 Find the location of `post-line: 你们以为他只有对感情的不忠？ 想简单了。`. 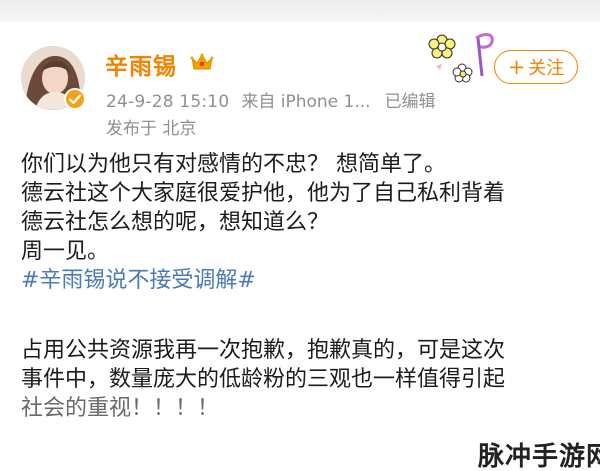

post-line: 你们以为他只有对感情的不忠？ 想简单了。 is located at coordinates (233, 164).